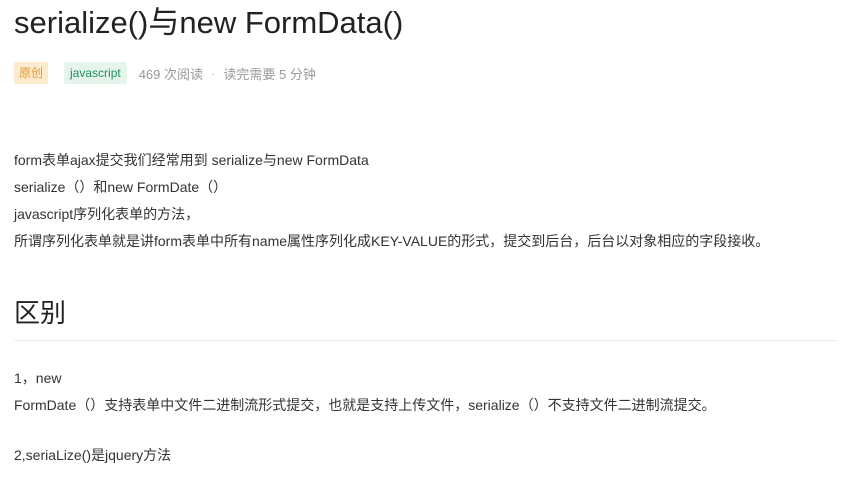 The width and height of the screenshot is (848, 498). I want to click on original-badge: 原创, so click(31, 73).